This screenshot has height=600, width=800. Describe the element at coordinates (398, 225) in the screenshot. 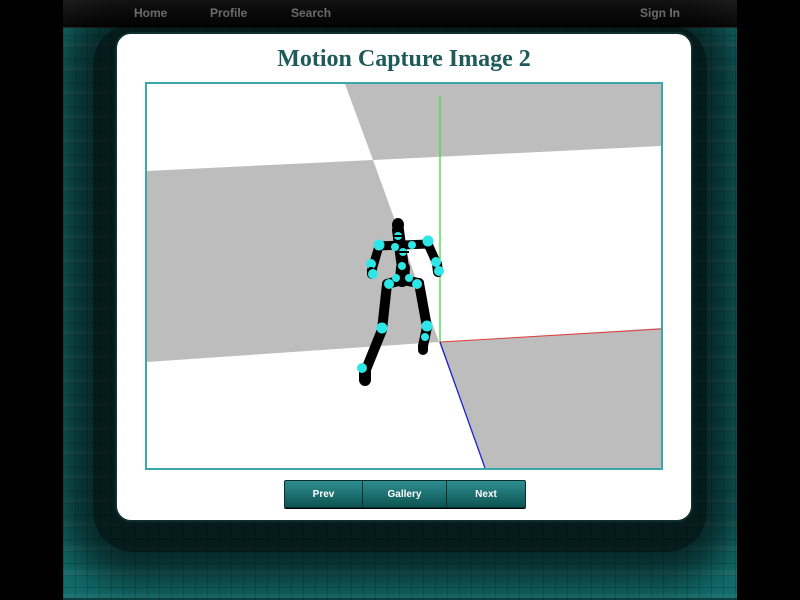

I see `skeleton-head` at that location.